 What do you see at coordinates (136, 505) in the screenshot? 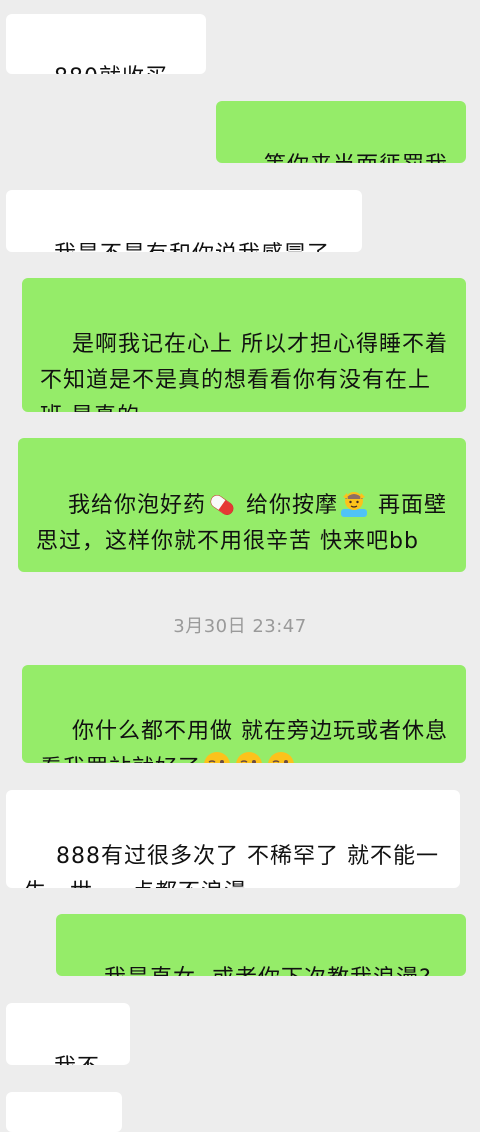
I see `message-text: 我给你泡好药` at bounding box center [136, 505].